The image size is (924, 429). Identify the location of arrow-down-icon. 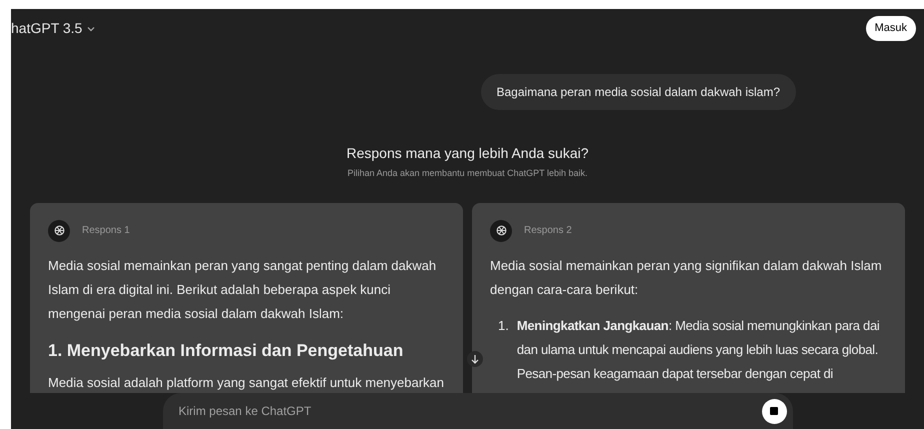
(475, 359).